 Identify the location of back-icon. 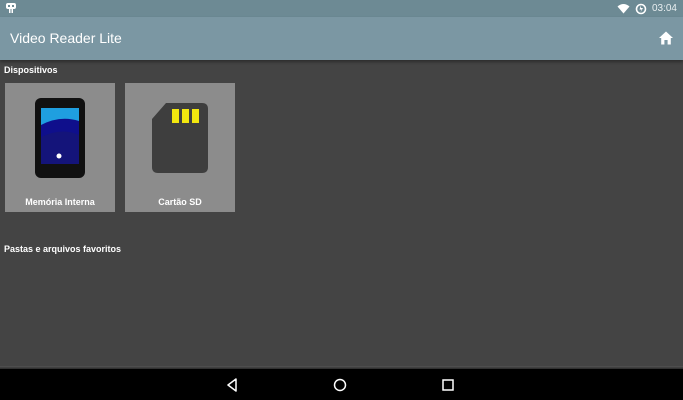
(232, 385).